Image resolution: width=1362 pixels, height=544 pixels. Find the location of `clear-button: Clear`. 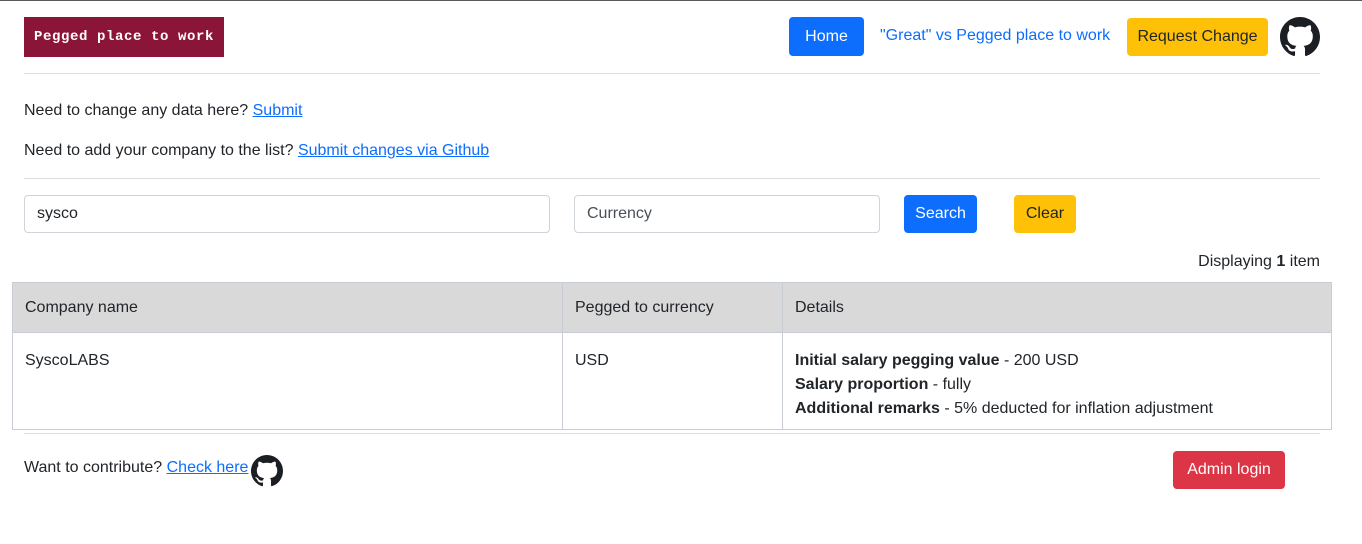

clear-button: Clear is located at coordinates (1045, 214).